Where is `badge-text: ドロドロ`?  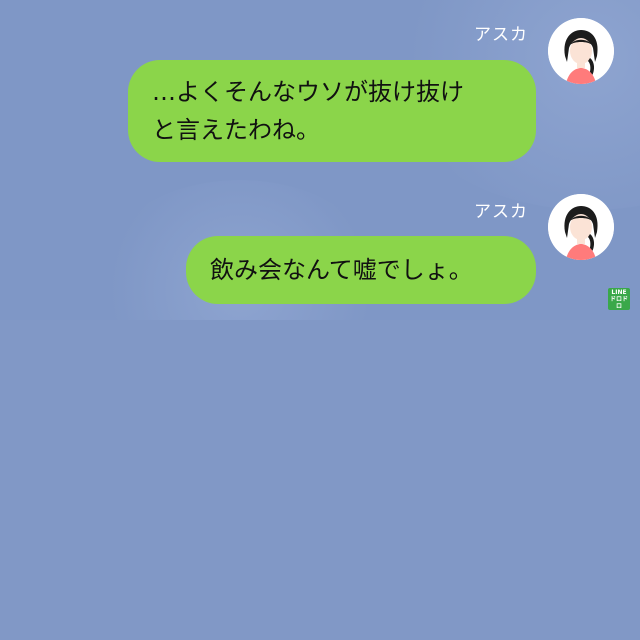 badge-text: ドロドロ is located at coordinates (618, 302).